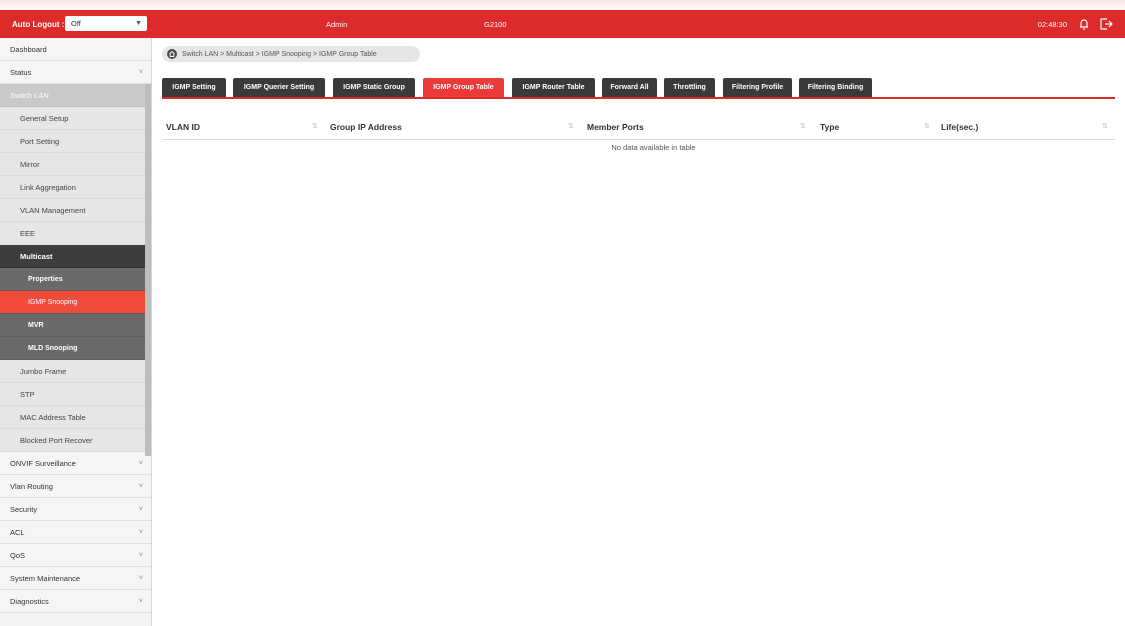  I want to click on sidebar-item-label: Vlan Routing, so click(31, 486).